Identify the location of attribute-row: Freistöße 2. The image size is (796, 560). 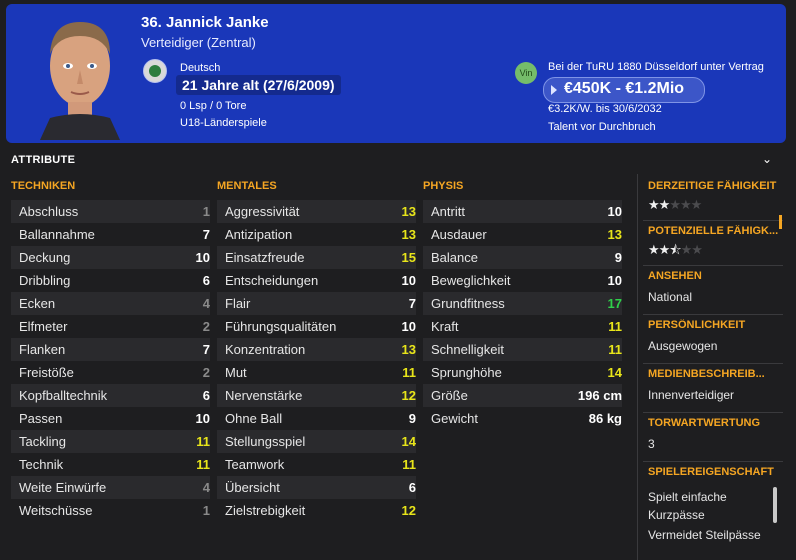
(110, 372).